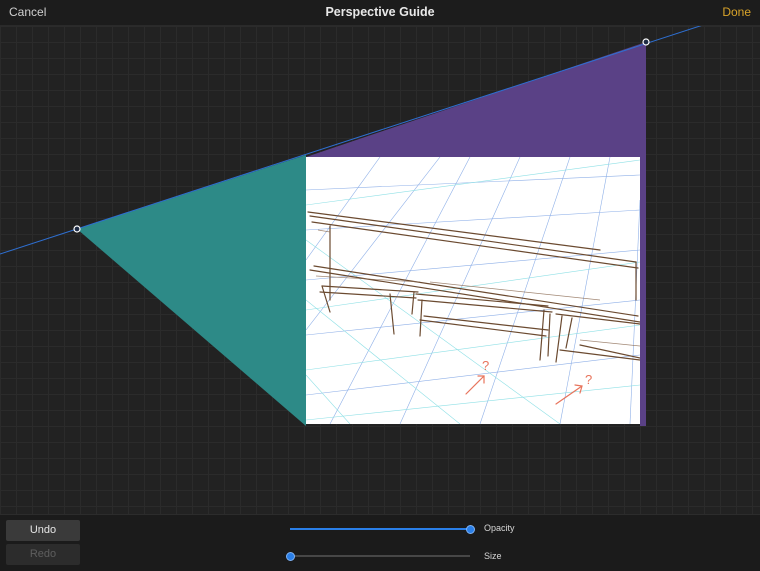 This screenshot has width=760, height=571. Describe the element at coordinates (77, 229) in the screenshot. I see `vanishing-point-handle-left` at that location.